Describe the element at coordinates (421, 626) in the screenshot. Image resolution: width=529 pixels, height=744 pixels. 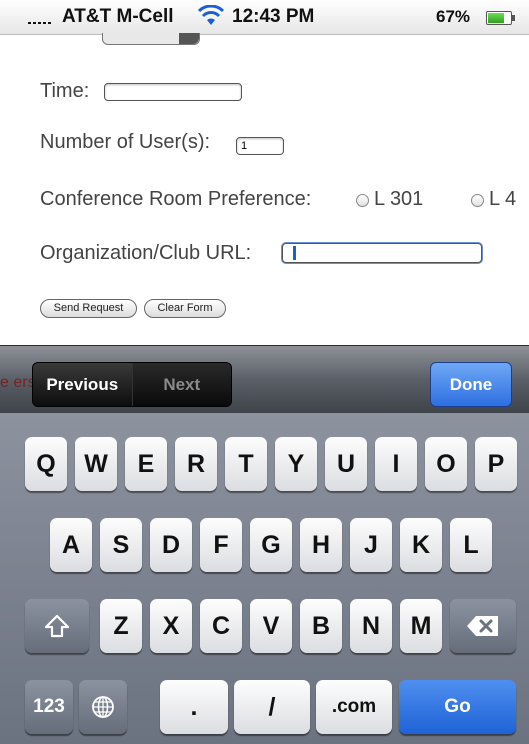
I see `key-m: M` at that location.